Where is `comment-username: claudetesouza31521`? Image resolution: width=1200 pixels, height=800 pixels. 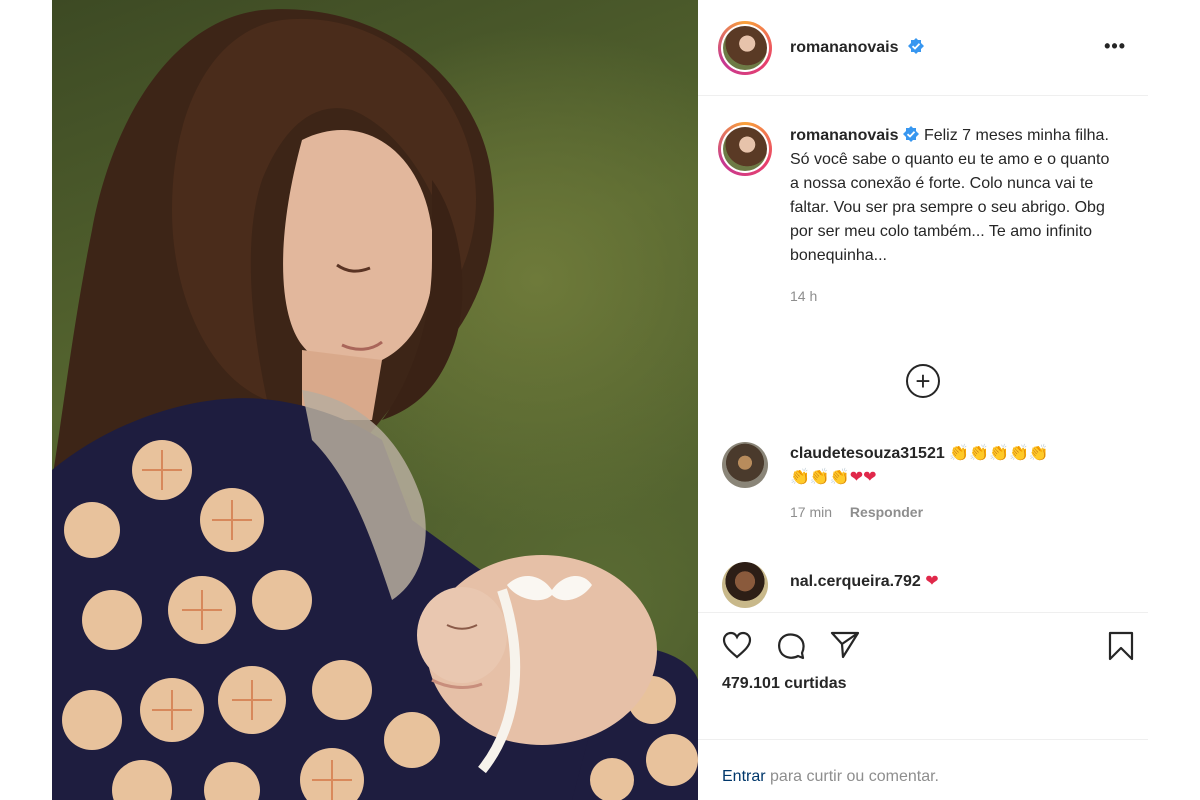 comment-username: claudetesouza31521 is located at coordinates (867, 453).